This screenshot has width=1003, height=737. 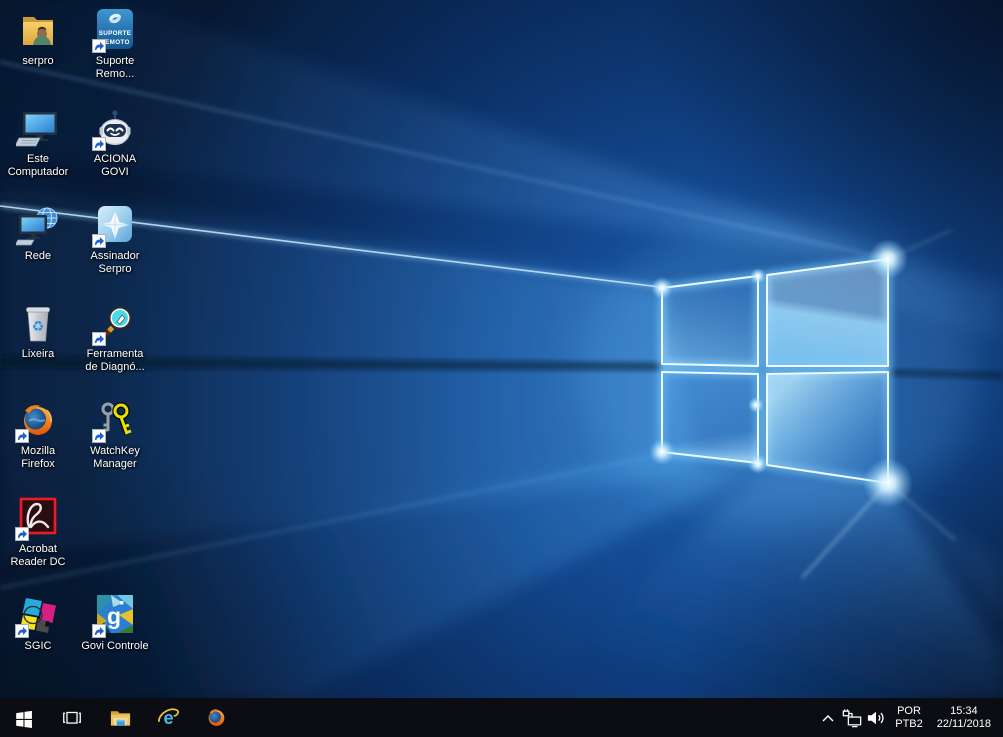 I want to click on magnifier-diagnostic-icon, so click(x=114, y=323).